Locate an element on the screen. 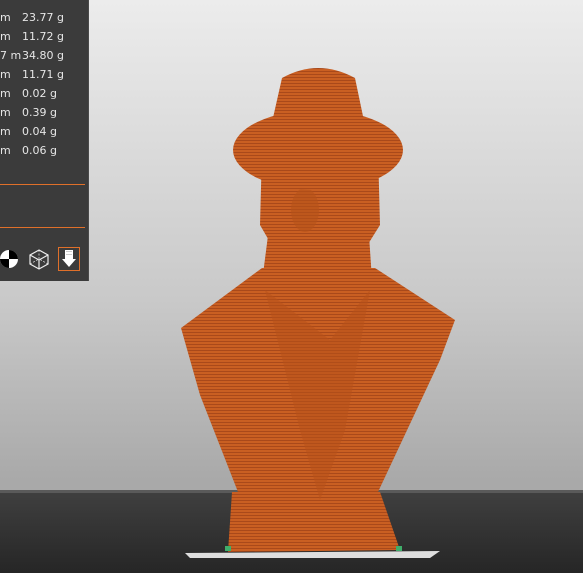  layer-download-icon is located at coordinates (69, 258).